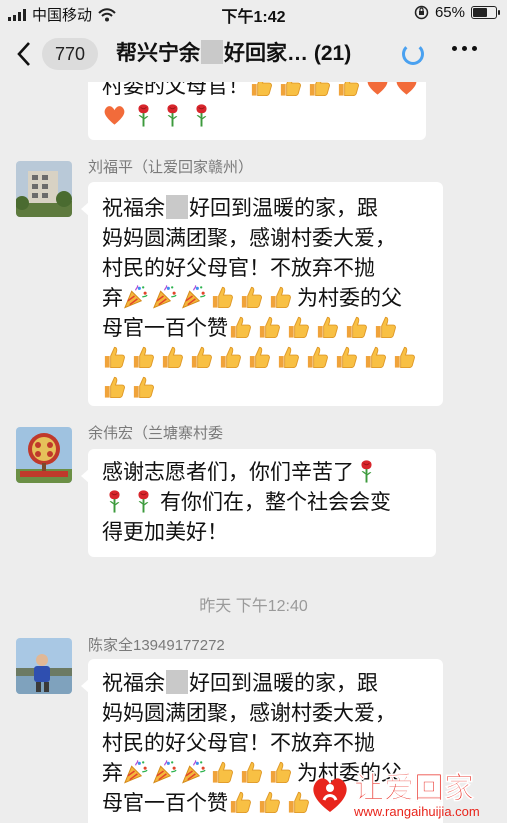 The height and width of the screenshot is (823, 507). What do you see at coordinates (156, 433) in the screenshot?
I see `sender-name: 余伟宏（兰塘寨村委` at bounding box center [156, 433].